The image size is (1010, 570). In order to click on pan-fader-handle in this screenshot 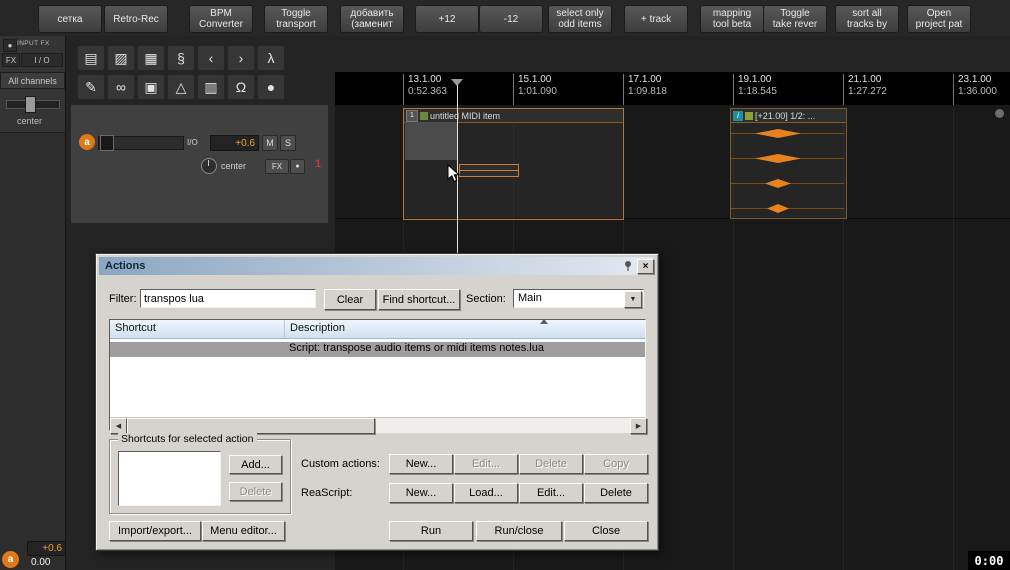, I will do `click(30, 104)`.